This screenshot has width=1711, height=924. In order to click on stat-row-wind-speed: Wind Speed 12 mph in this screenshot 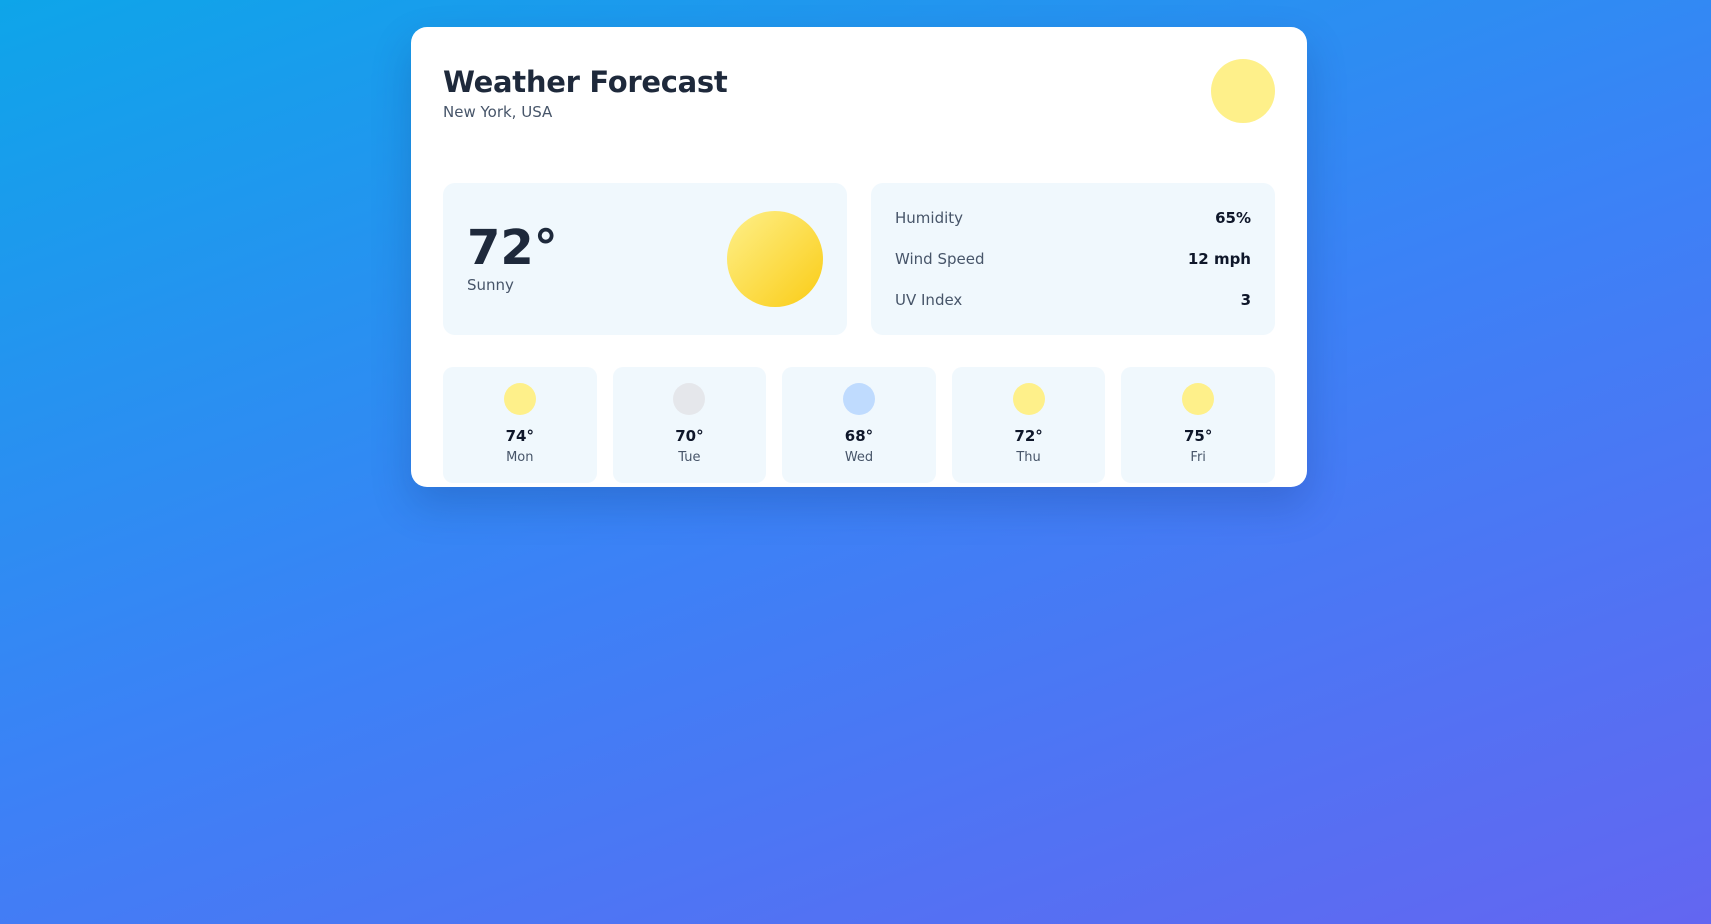, I will do `click(1073, 259)`.